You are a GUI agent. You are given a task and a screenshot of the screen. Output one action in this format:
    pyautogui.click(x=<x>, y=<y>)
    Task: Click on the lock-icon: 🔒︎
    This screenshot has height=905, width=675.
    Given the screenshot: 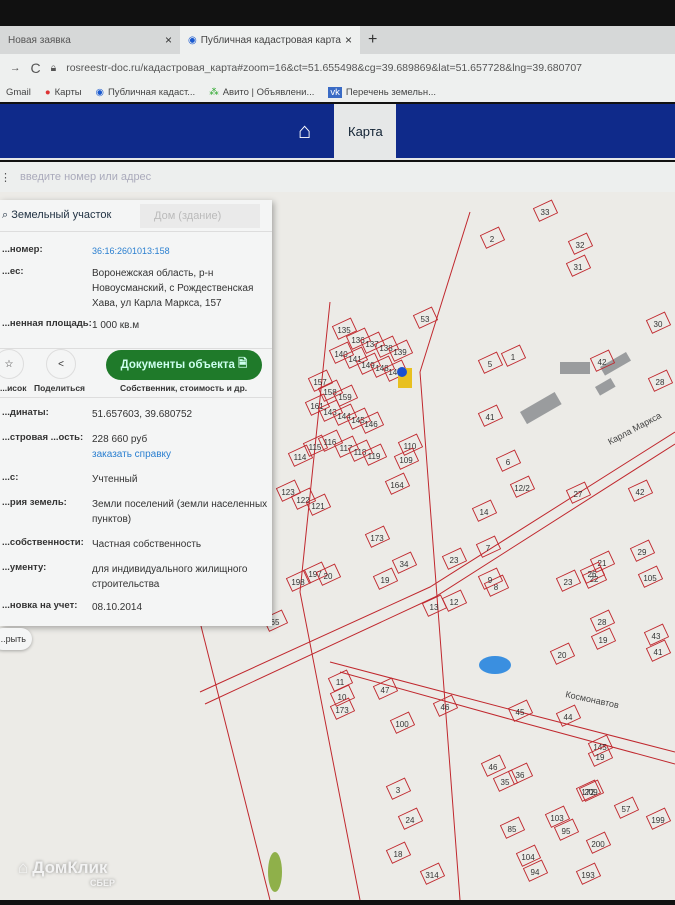 What is the action you would take?
    pyautogui.click(x=53, y=67)
    